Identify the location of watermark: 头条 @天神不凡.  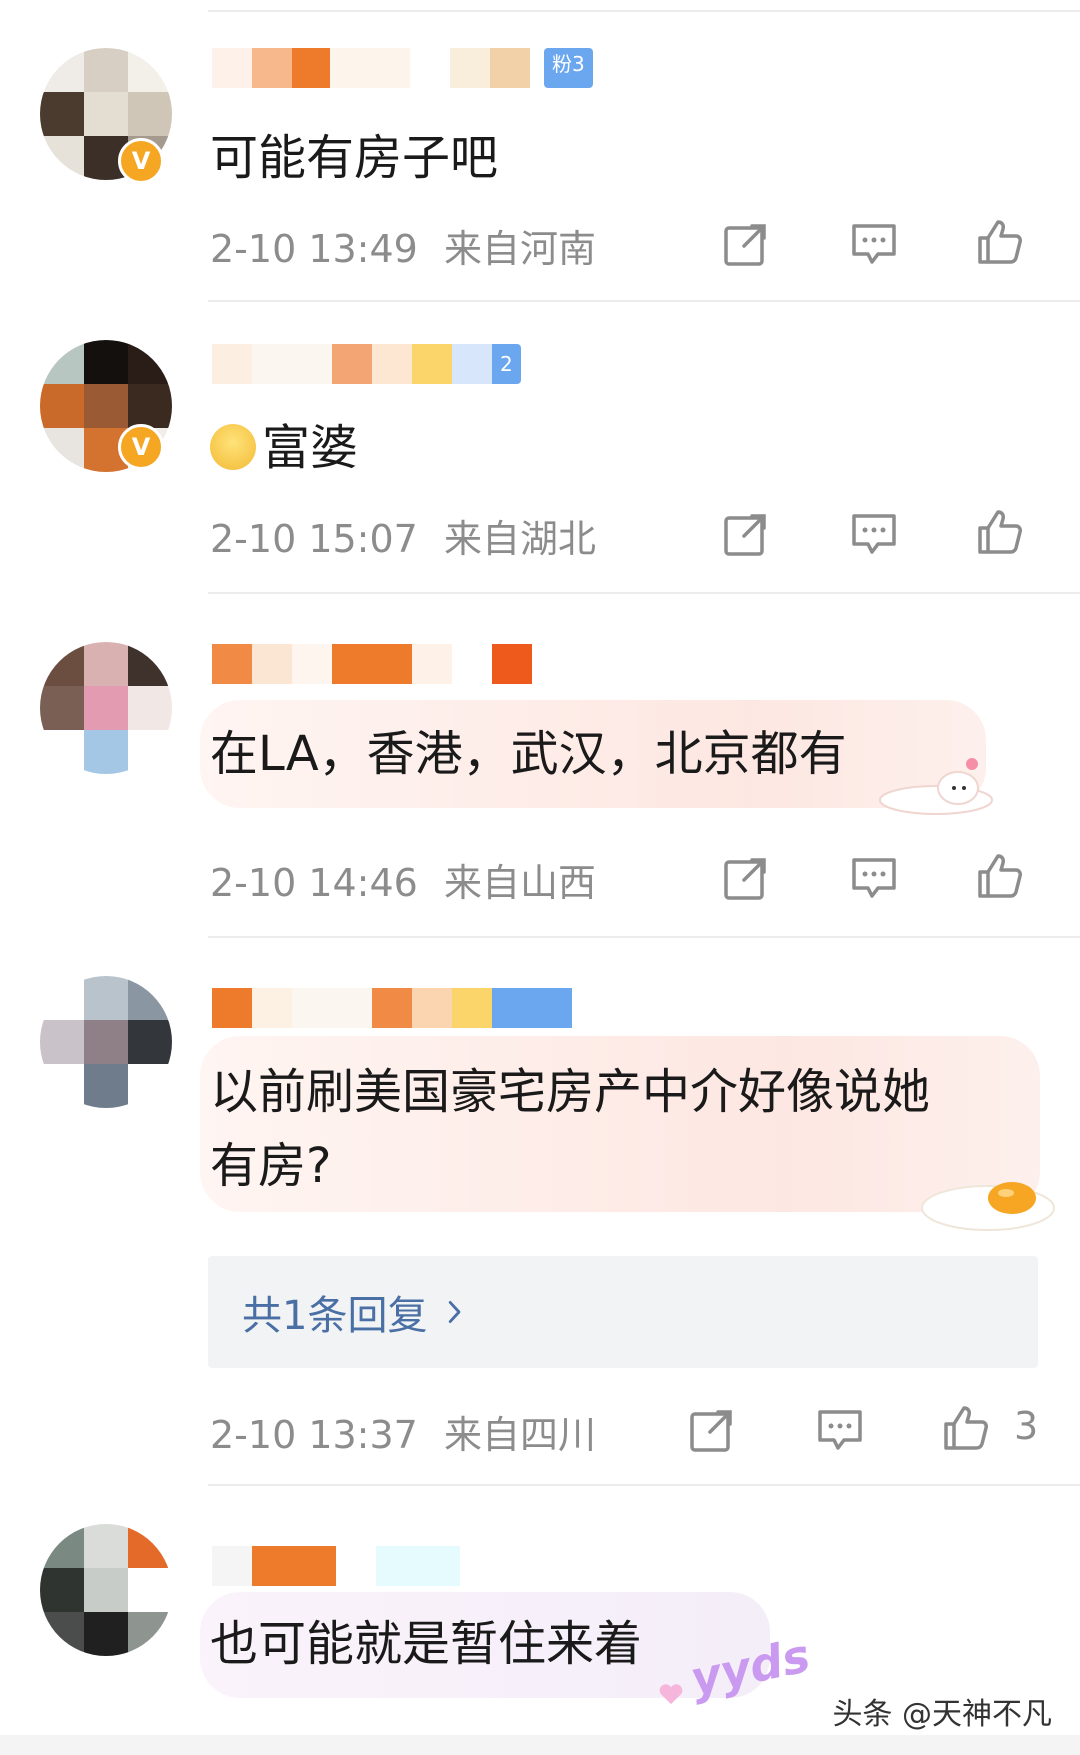
(942, 1714).